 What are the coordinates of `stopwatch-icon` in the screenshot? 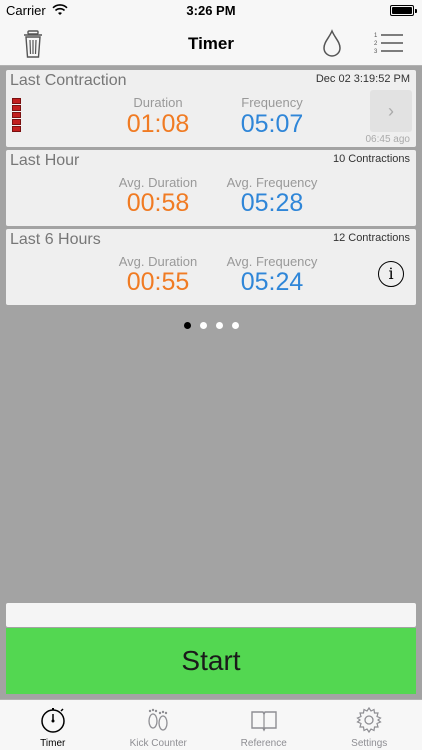 It's located at (53, 720).